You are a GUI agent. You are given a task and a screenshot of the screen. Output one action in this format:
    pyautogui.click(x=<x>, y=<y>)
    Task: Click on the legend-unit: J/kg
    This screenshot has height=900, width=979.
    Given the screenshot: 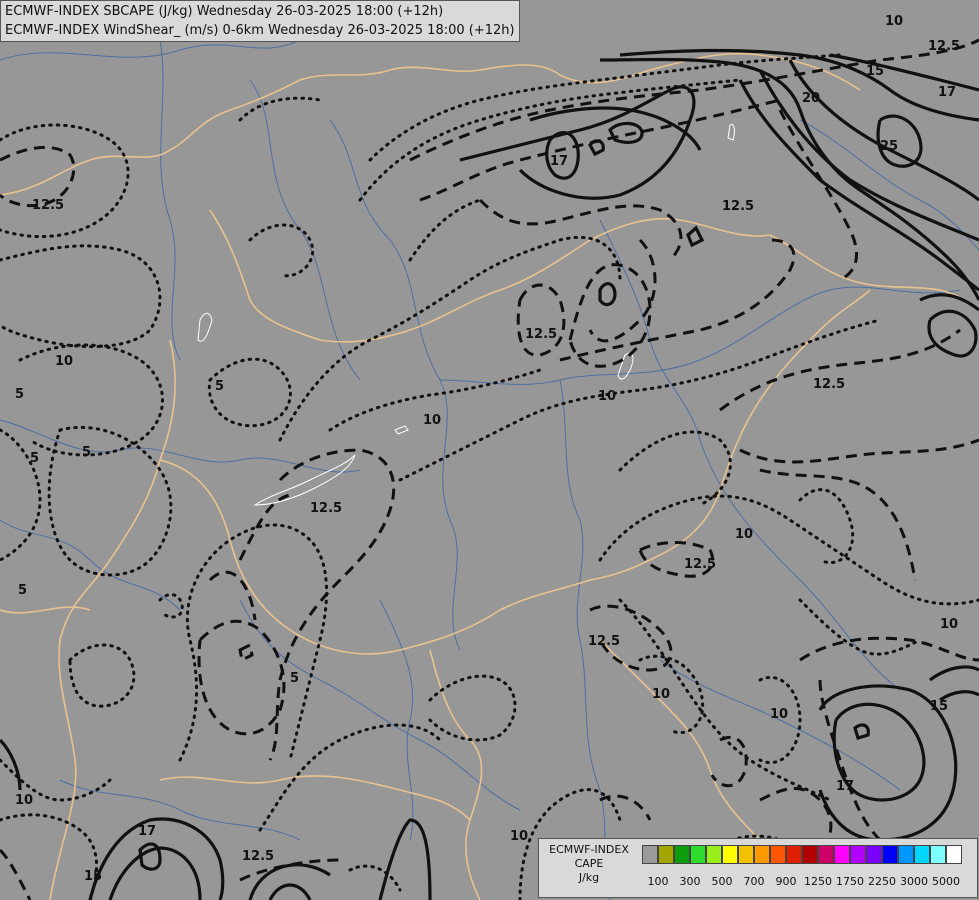 What is the action you would take?
    pyautogui.click(x=589, y=877)
    